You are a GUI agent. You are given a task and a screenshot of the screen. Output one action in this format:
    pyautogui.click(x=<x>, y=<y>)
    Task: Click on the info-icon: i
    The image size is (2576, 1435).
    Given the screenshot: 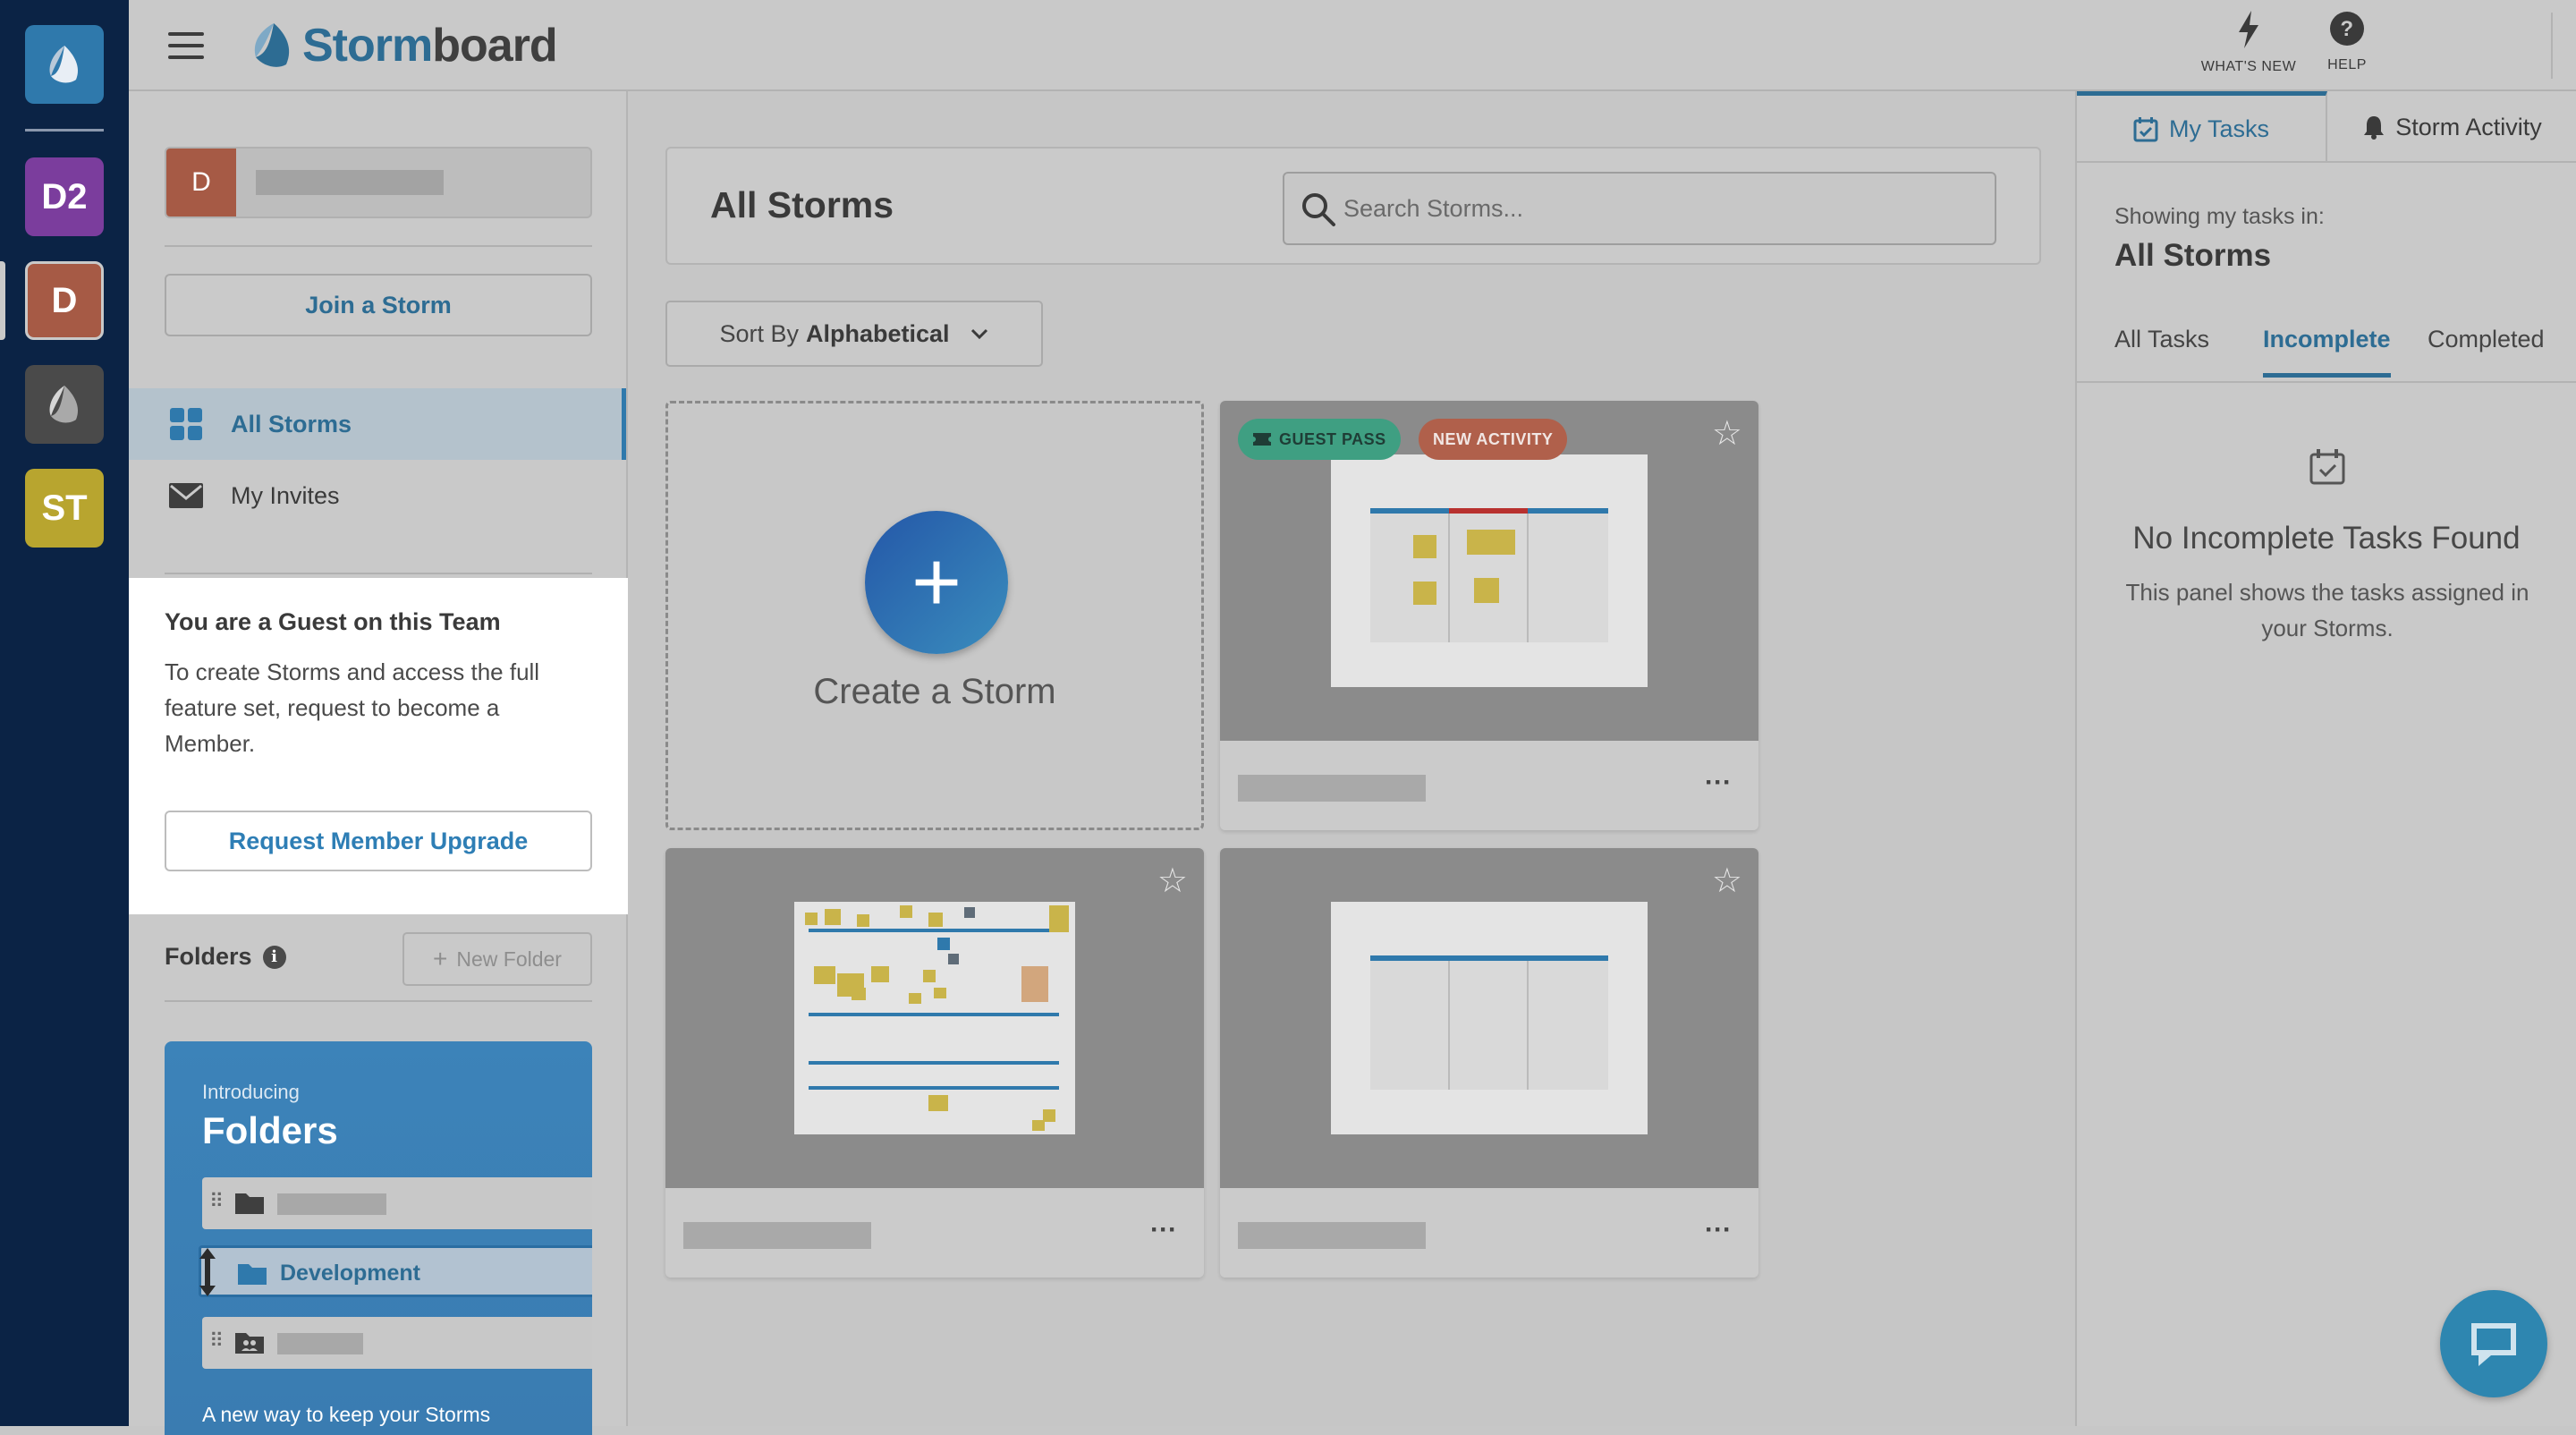 What is the action you would take?
    pyautogui.click(x=274, y=957)
    